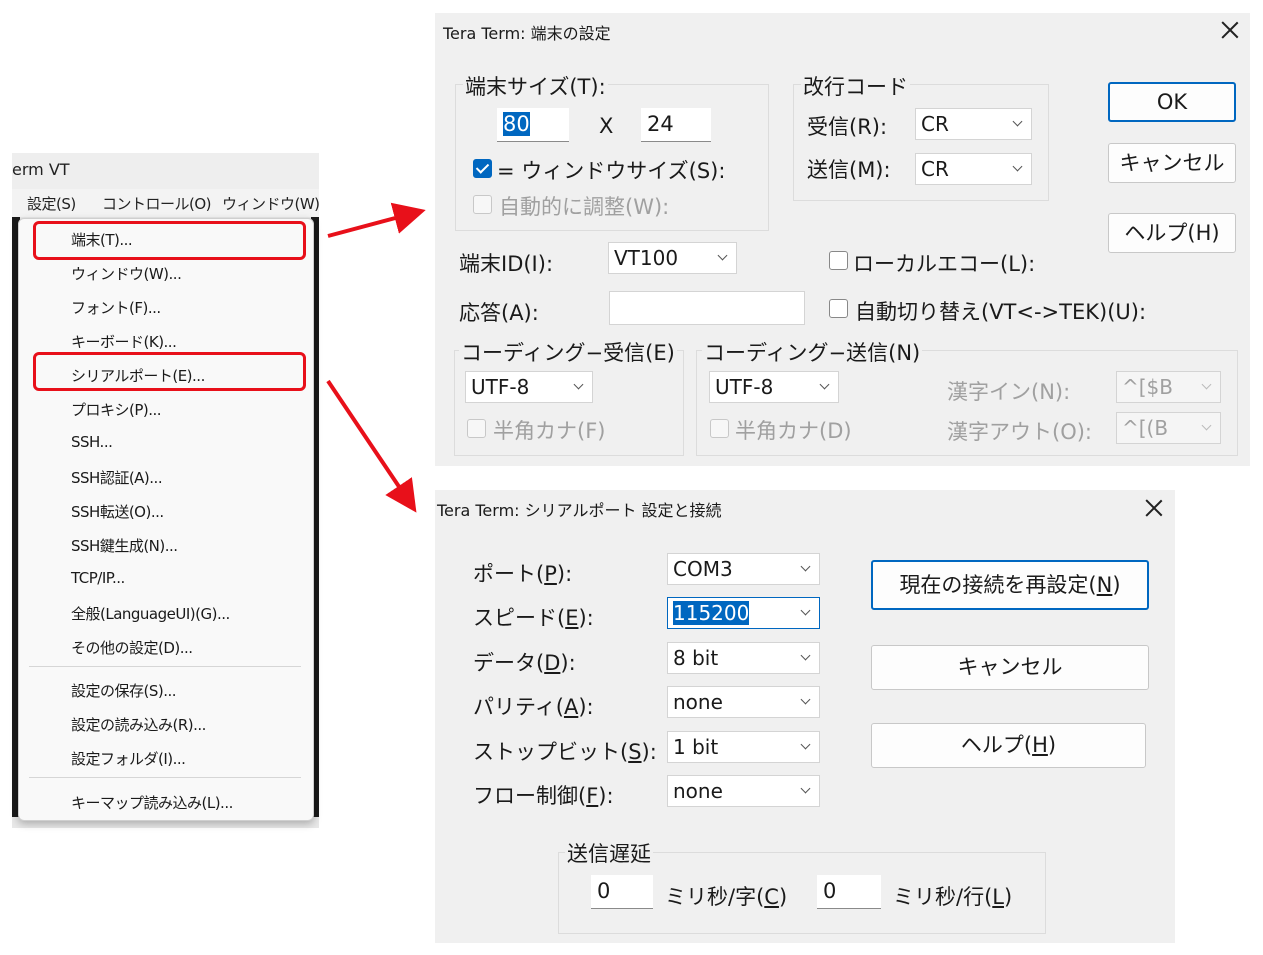 The width and height of the screenshot is (1263, 955). Describe the element at coordinates (543, 796) in the screenshot. I see `flow-label: フロー制御(F):` at that location.